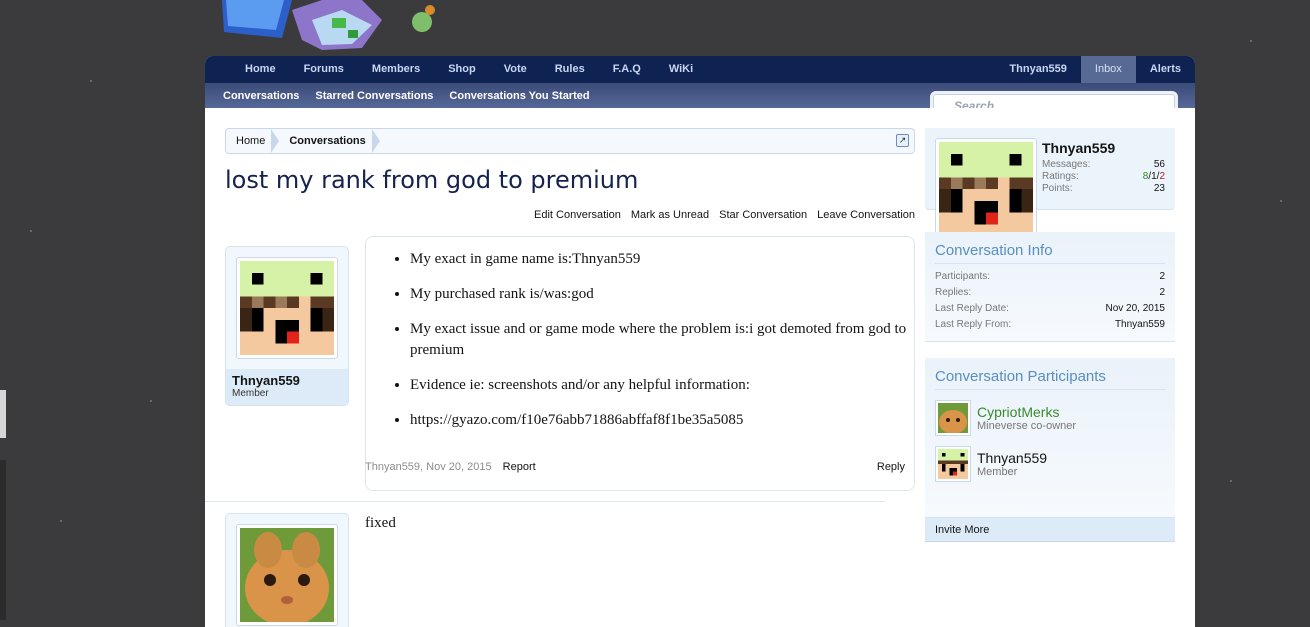  I want to click on ratings-neutral: 1, so click(1154, 176).